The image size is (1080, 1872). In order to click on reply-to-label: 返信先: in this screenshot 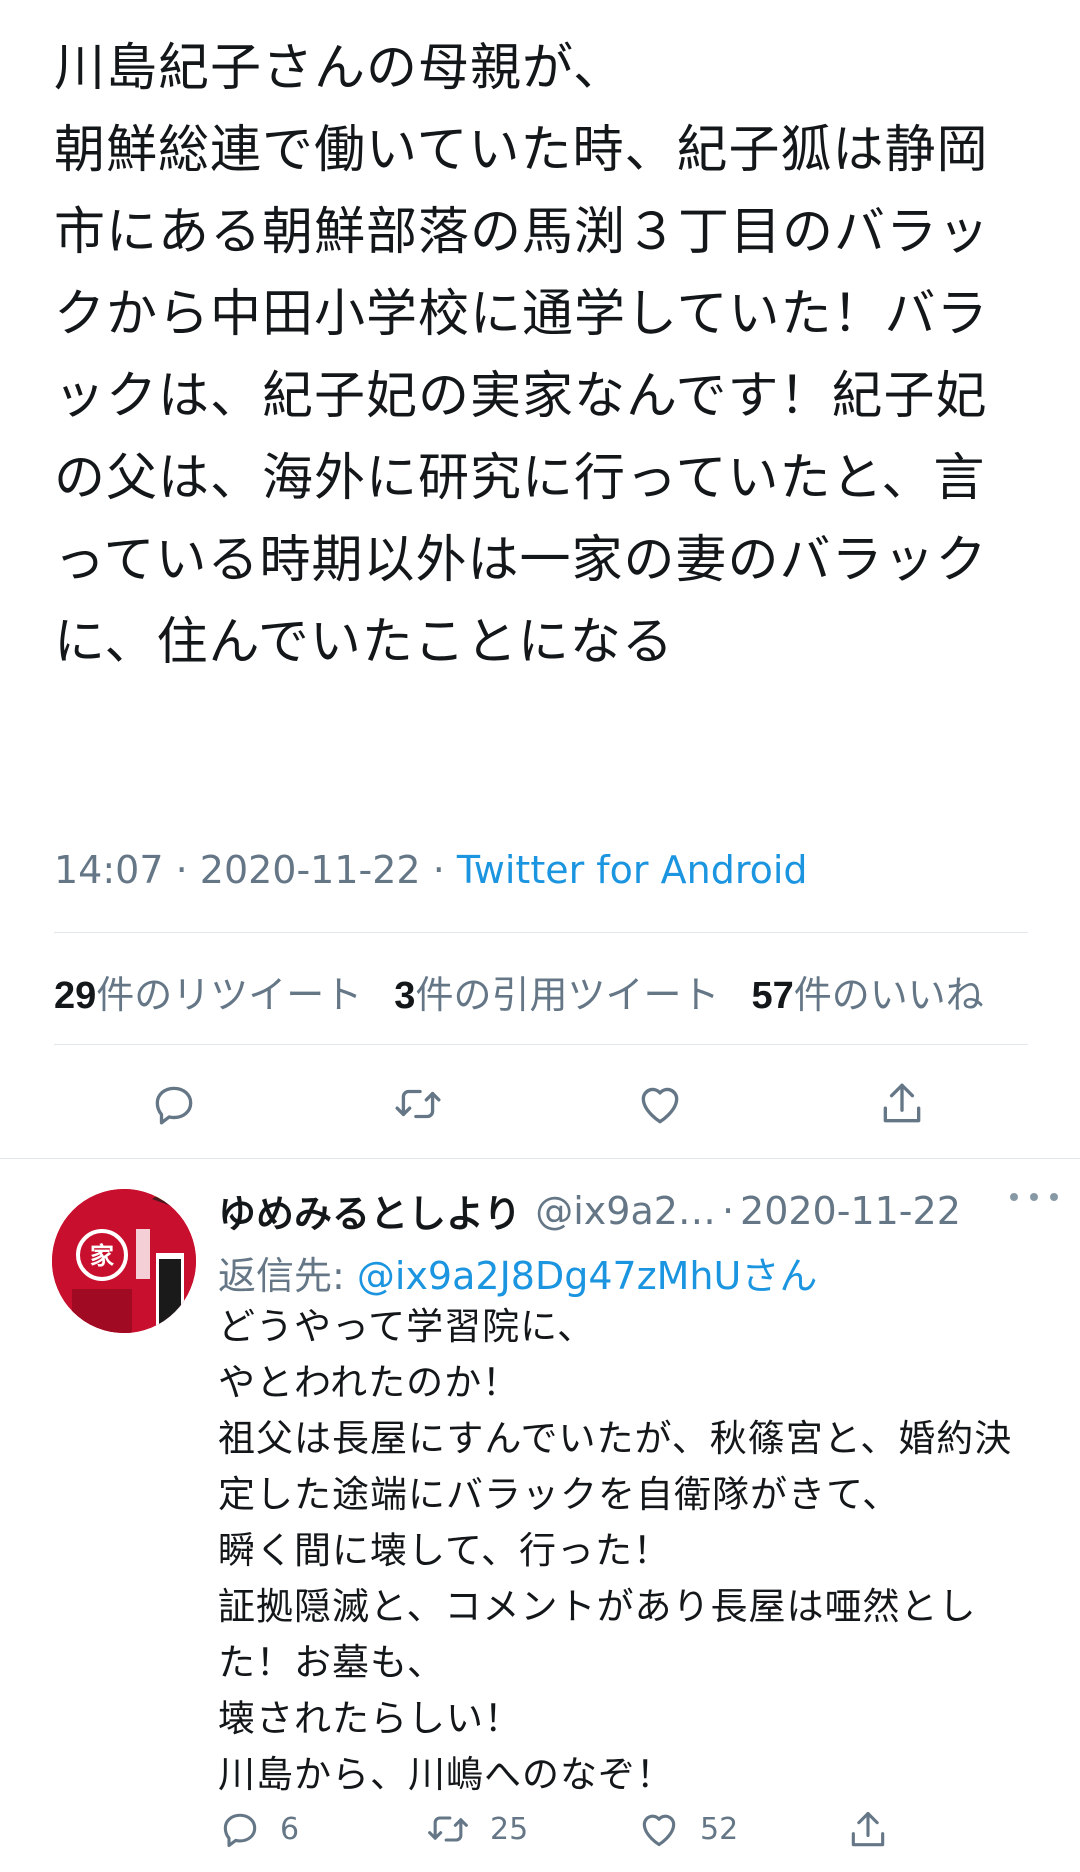, I will do `click(287, 1276)`.